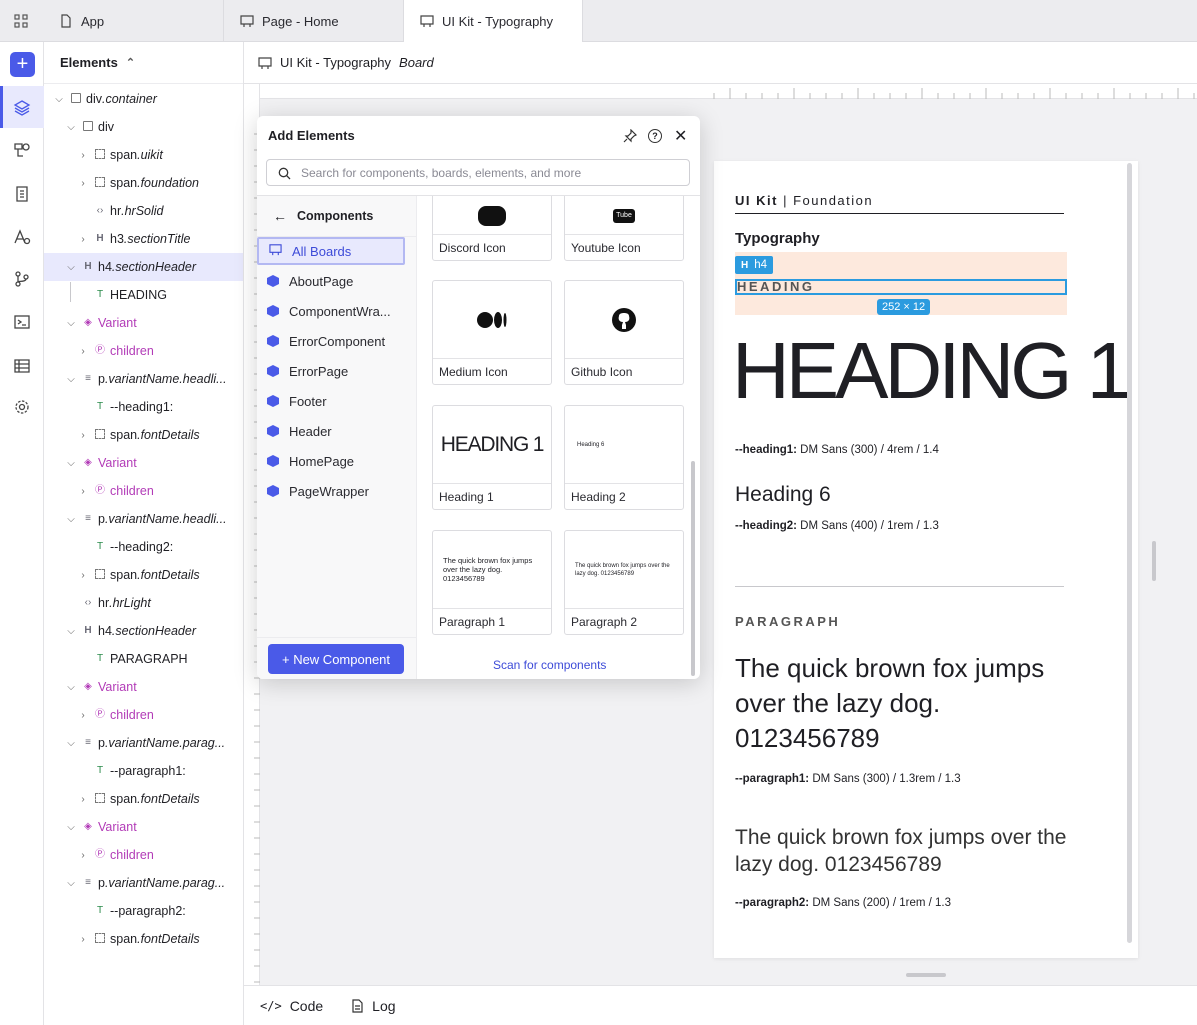 The height and width of the screenshot is (1025, 1197). What do you see at coordinates (331, 461) in the screenshot?
I see `category-item: HomePage` at bounding box center [331, 461].